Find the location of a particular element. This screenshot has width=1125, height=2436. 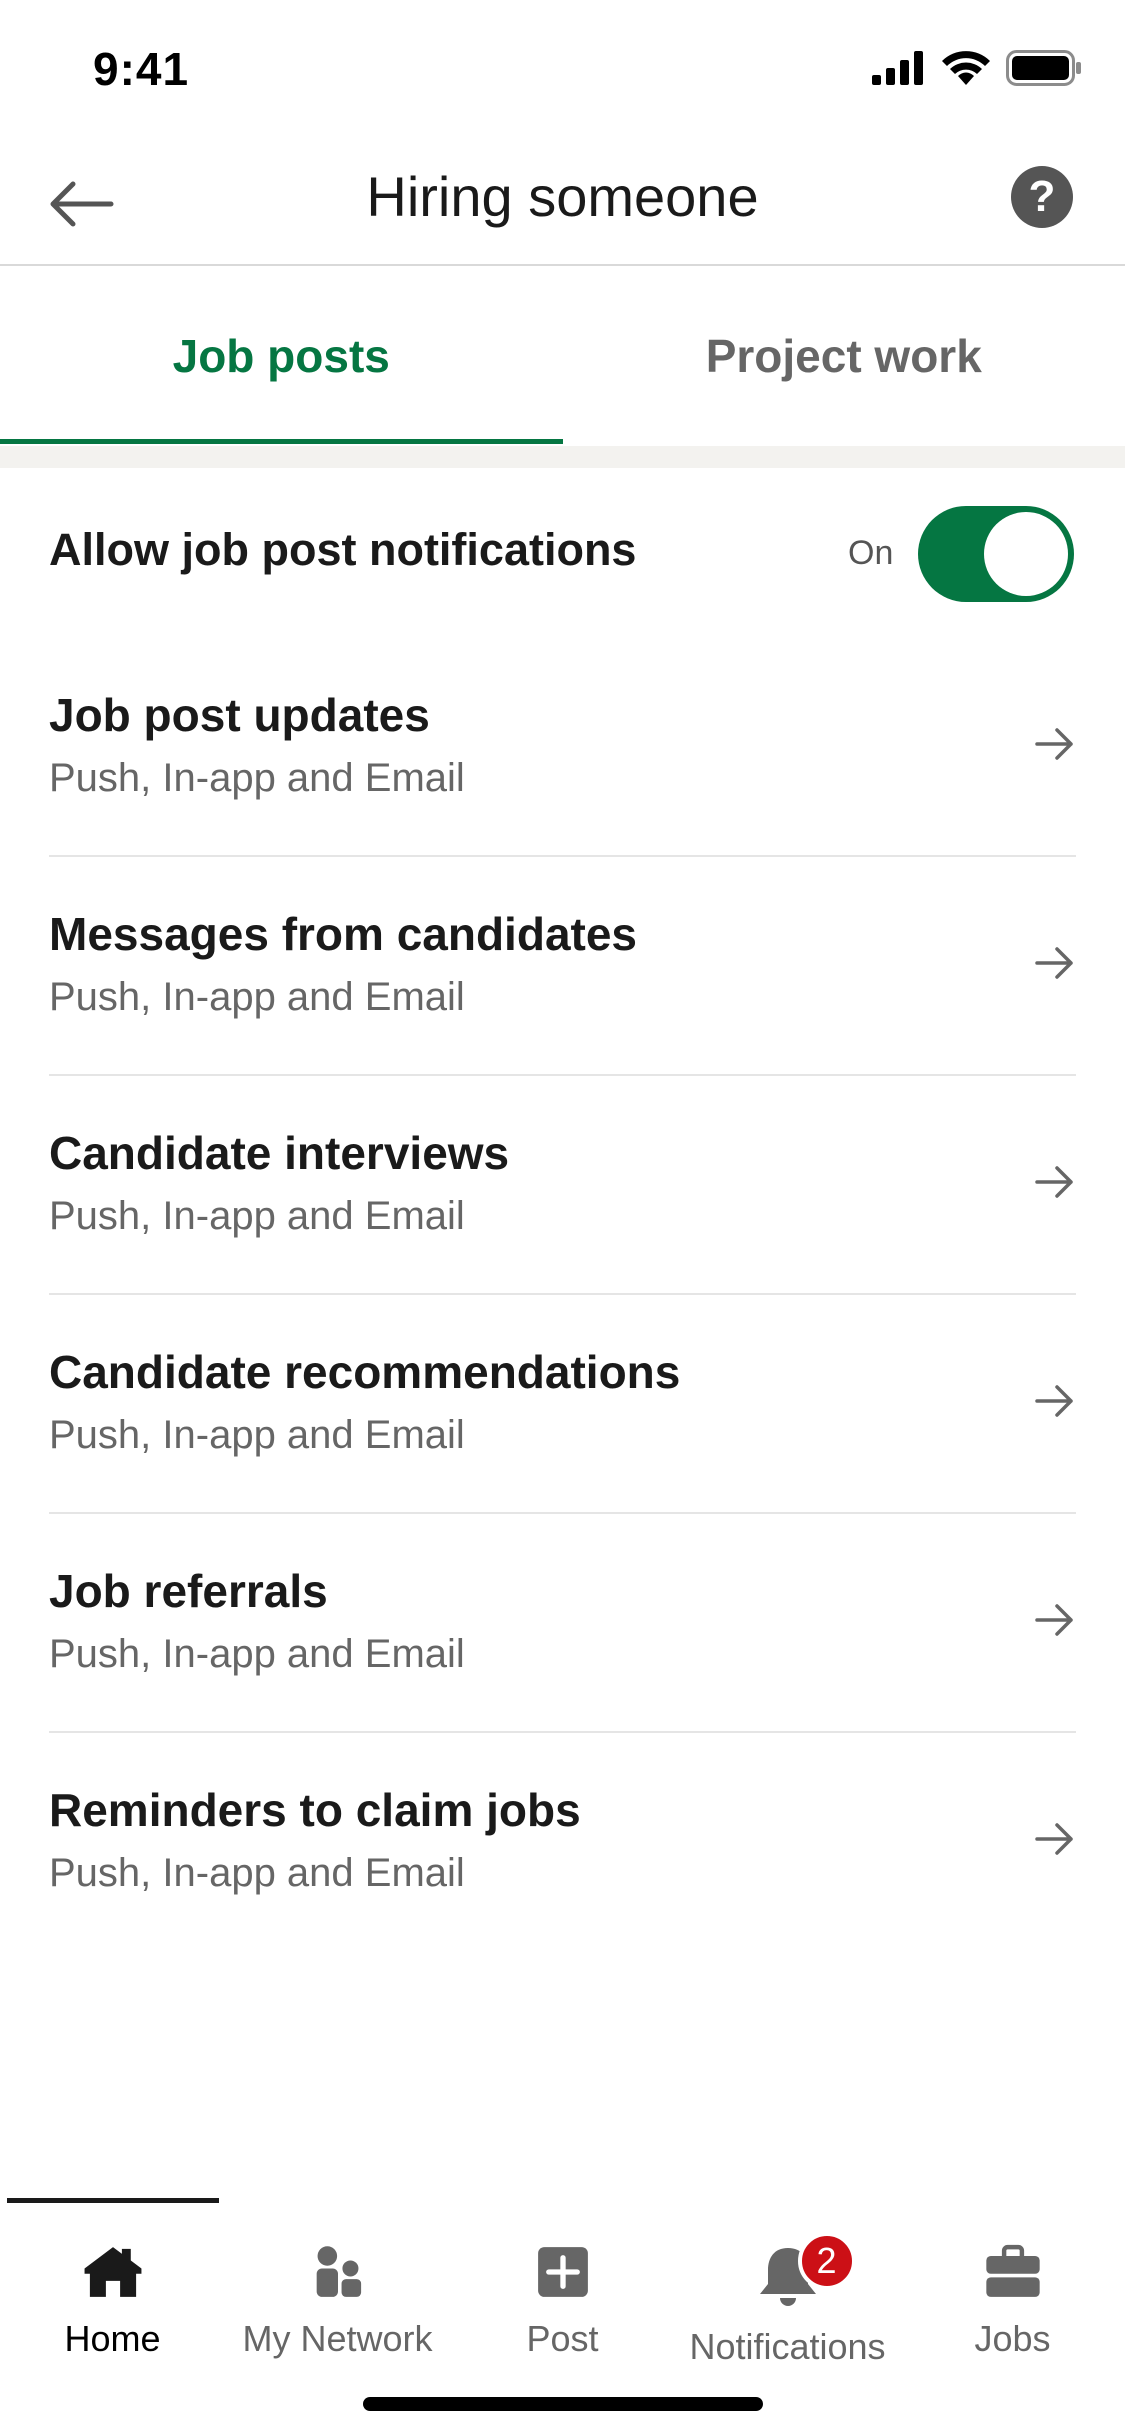

setting-title: Candidate interviews is located at coordinates (279, 1153).